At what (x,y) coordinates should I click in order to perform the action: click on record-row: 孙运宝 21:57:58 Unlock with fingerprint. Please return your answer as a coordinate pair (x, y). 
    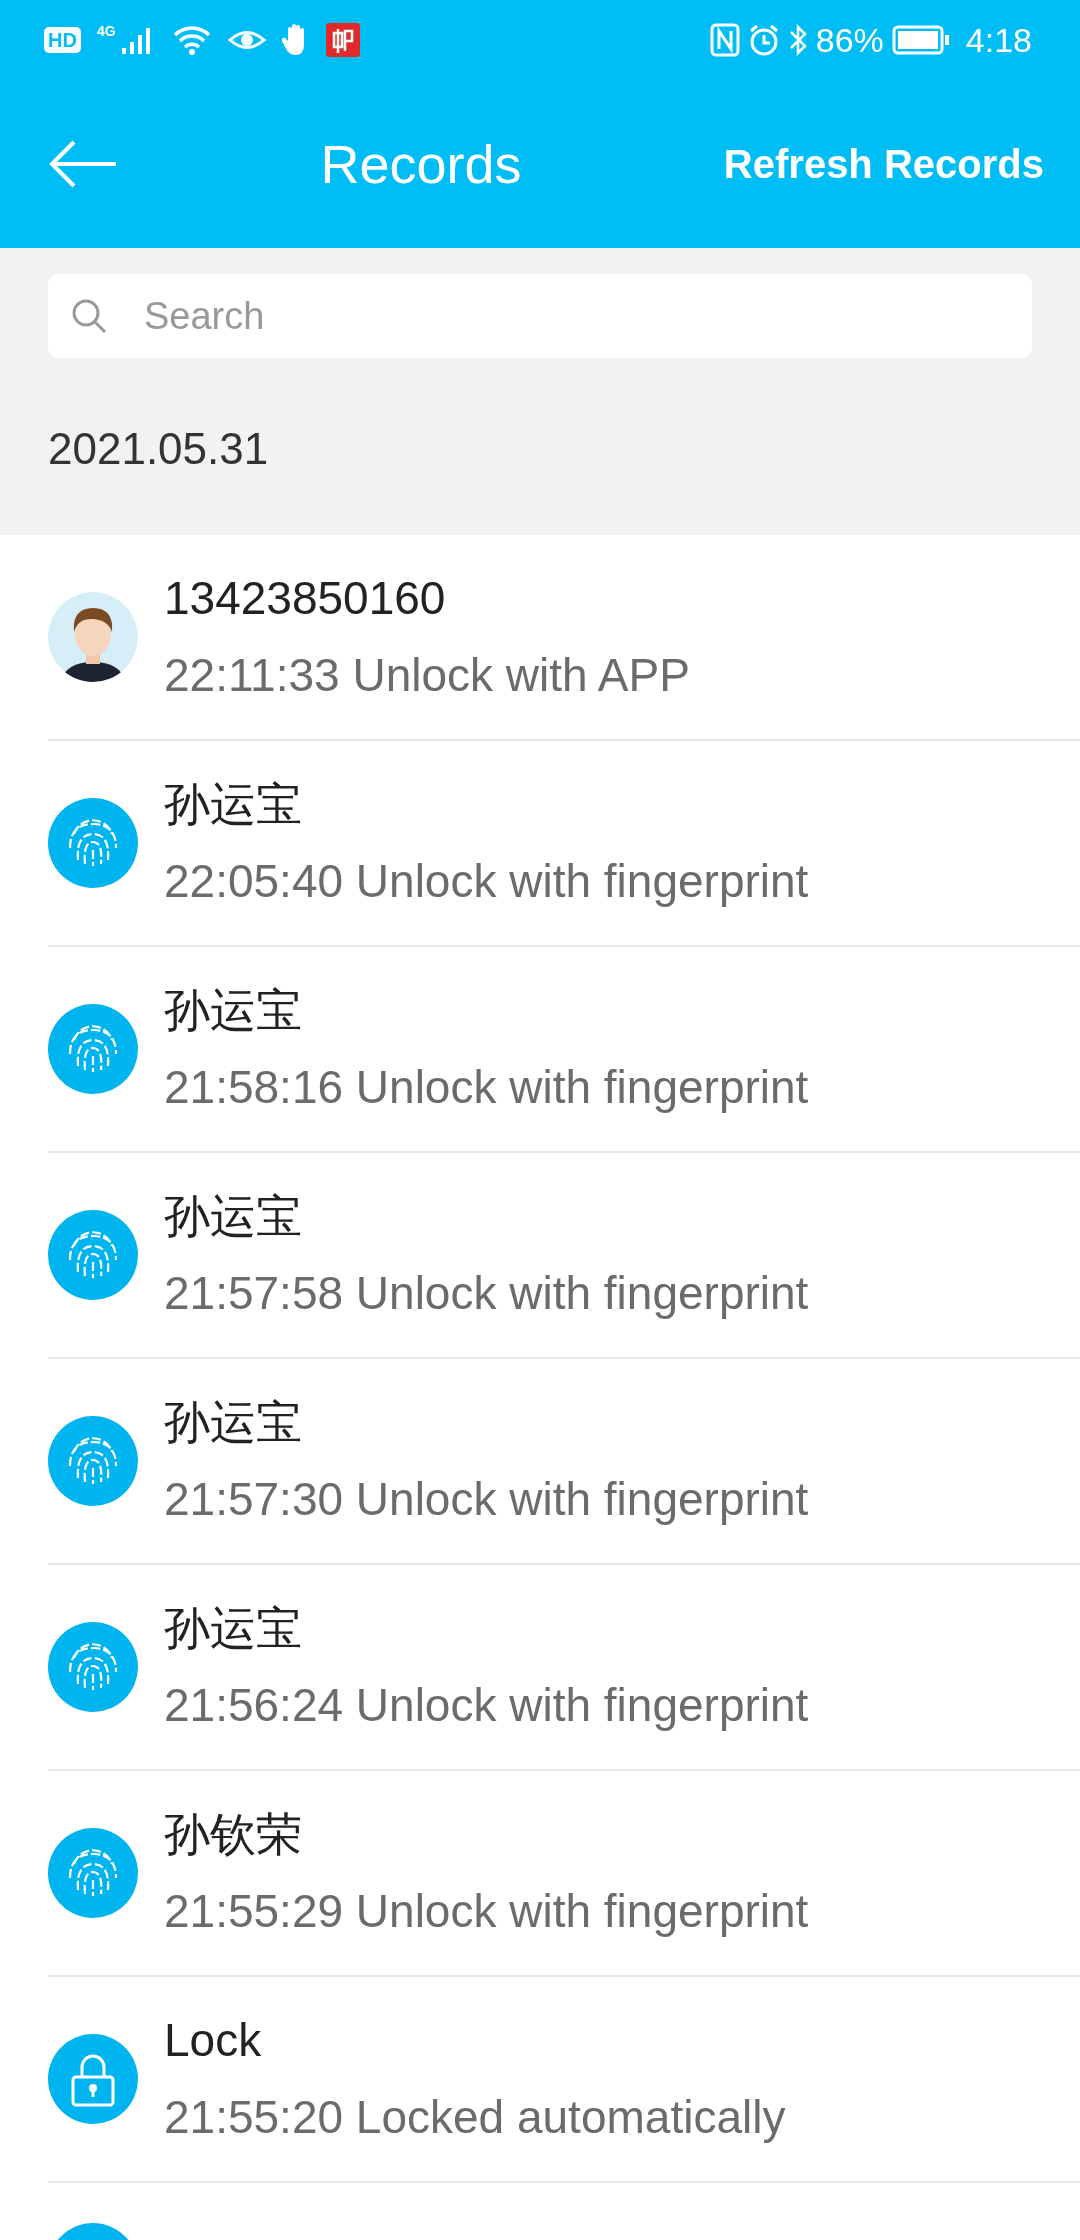
    Looking at the image, I should click on (564, 1256).